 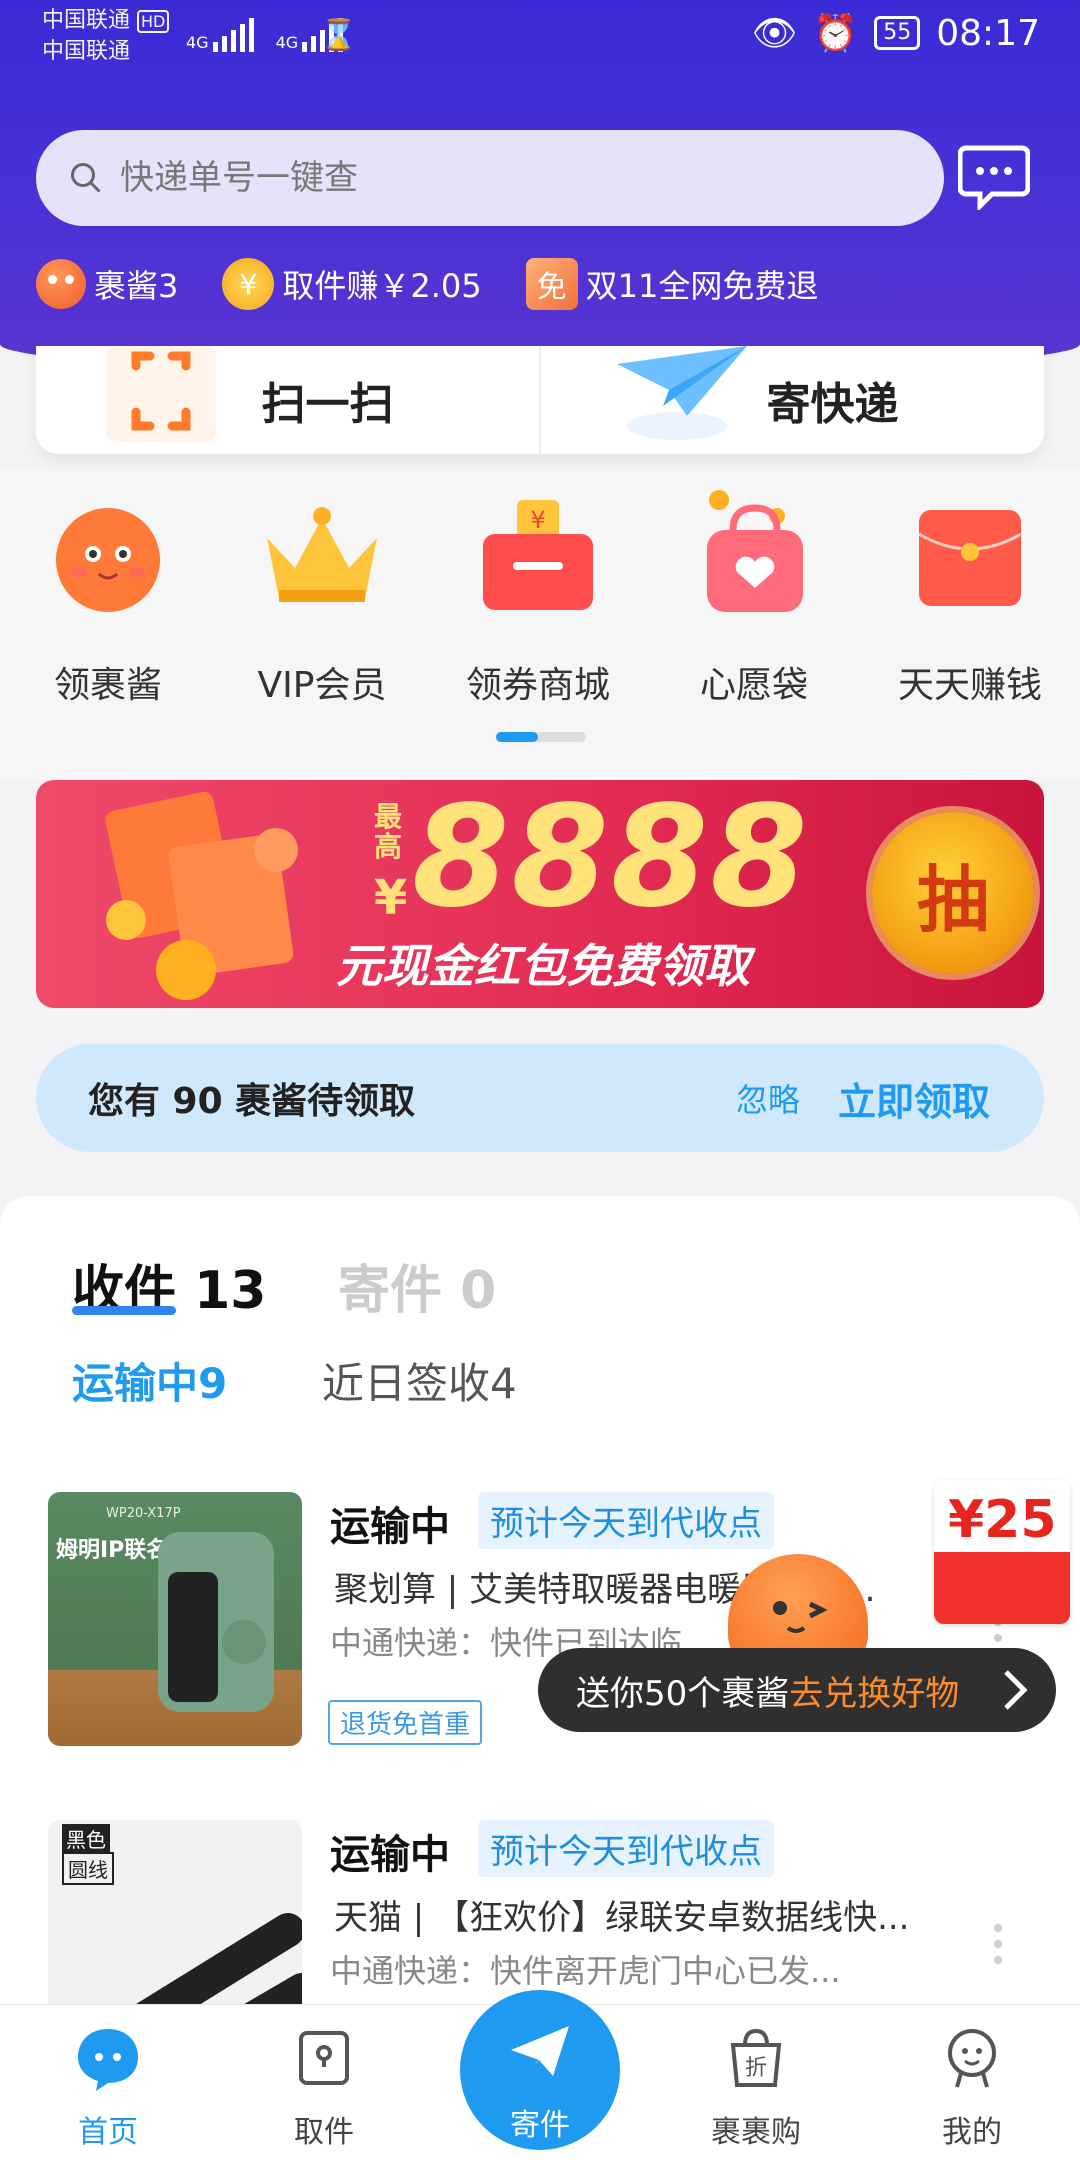 I want to click on free-return-label: 双11全网免费退, so click(x=702, y=286).